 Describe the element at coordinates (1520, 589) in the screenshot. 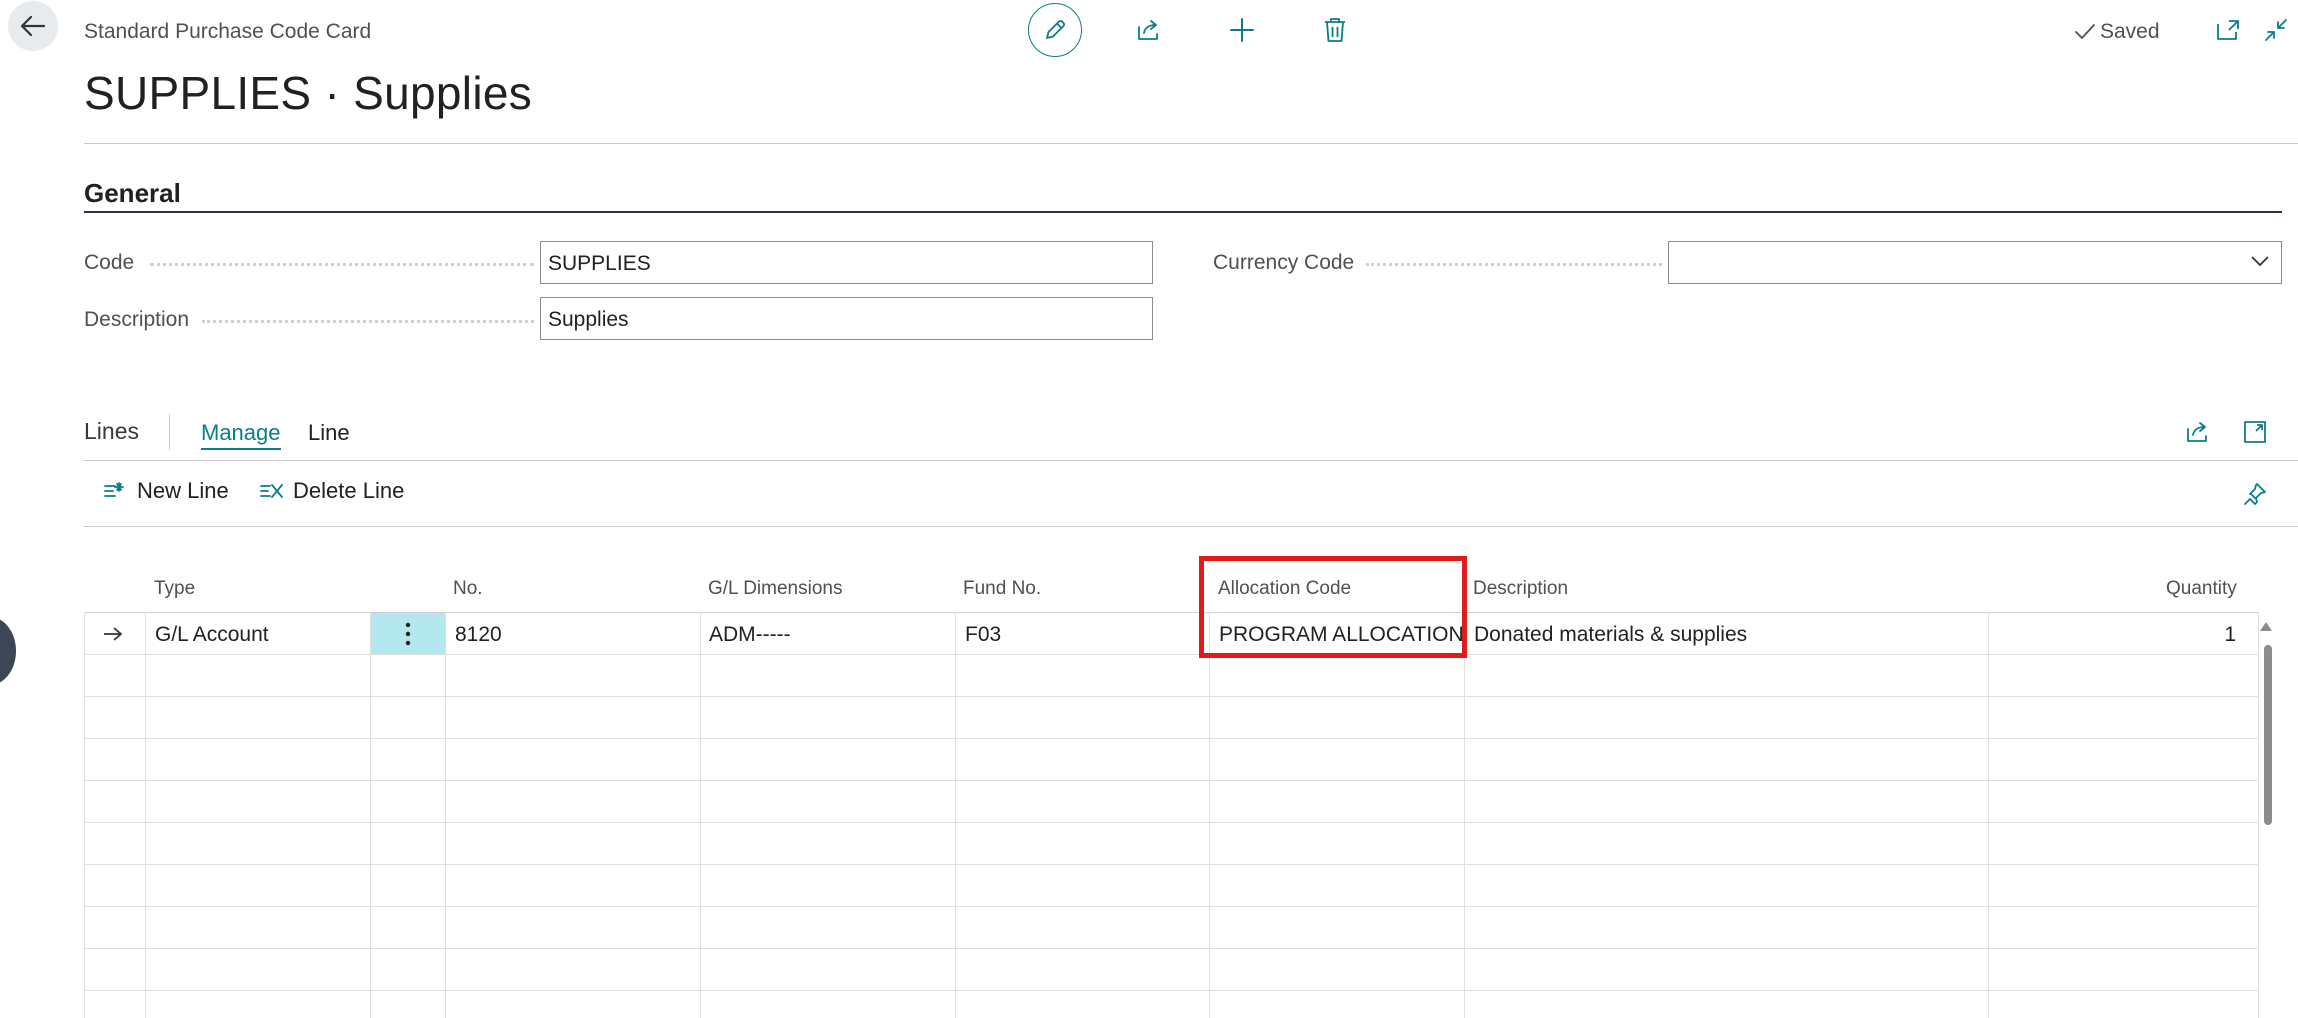

I see `col-header-description: Description` at that location.